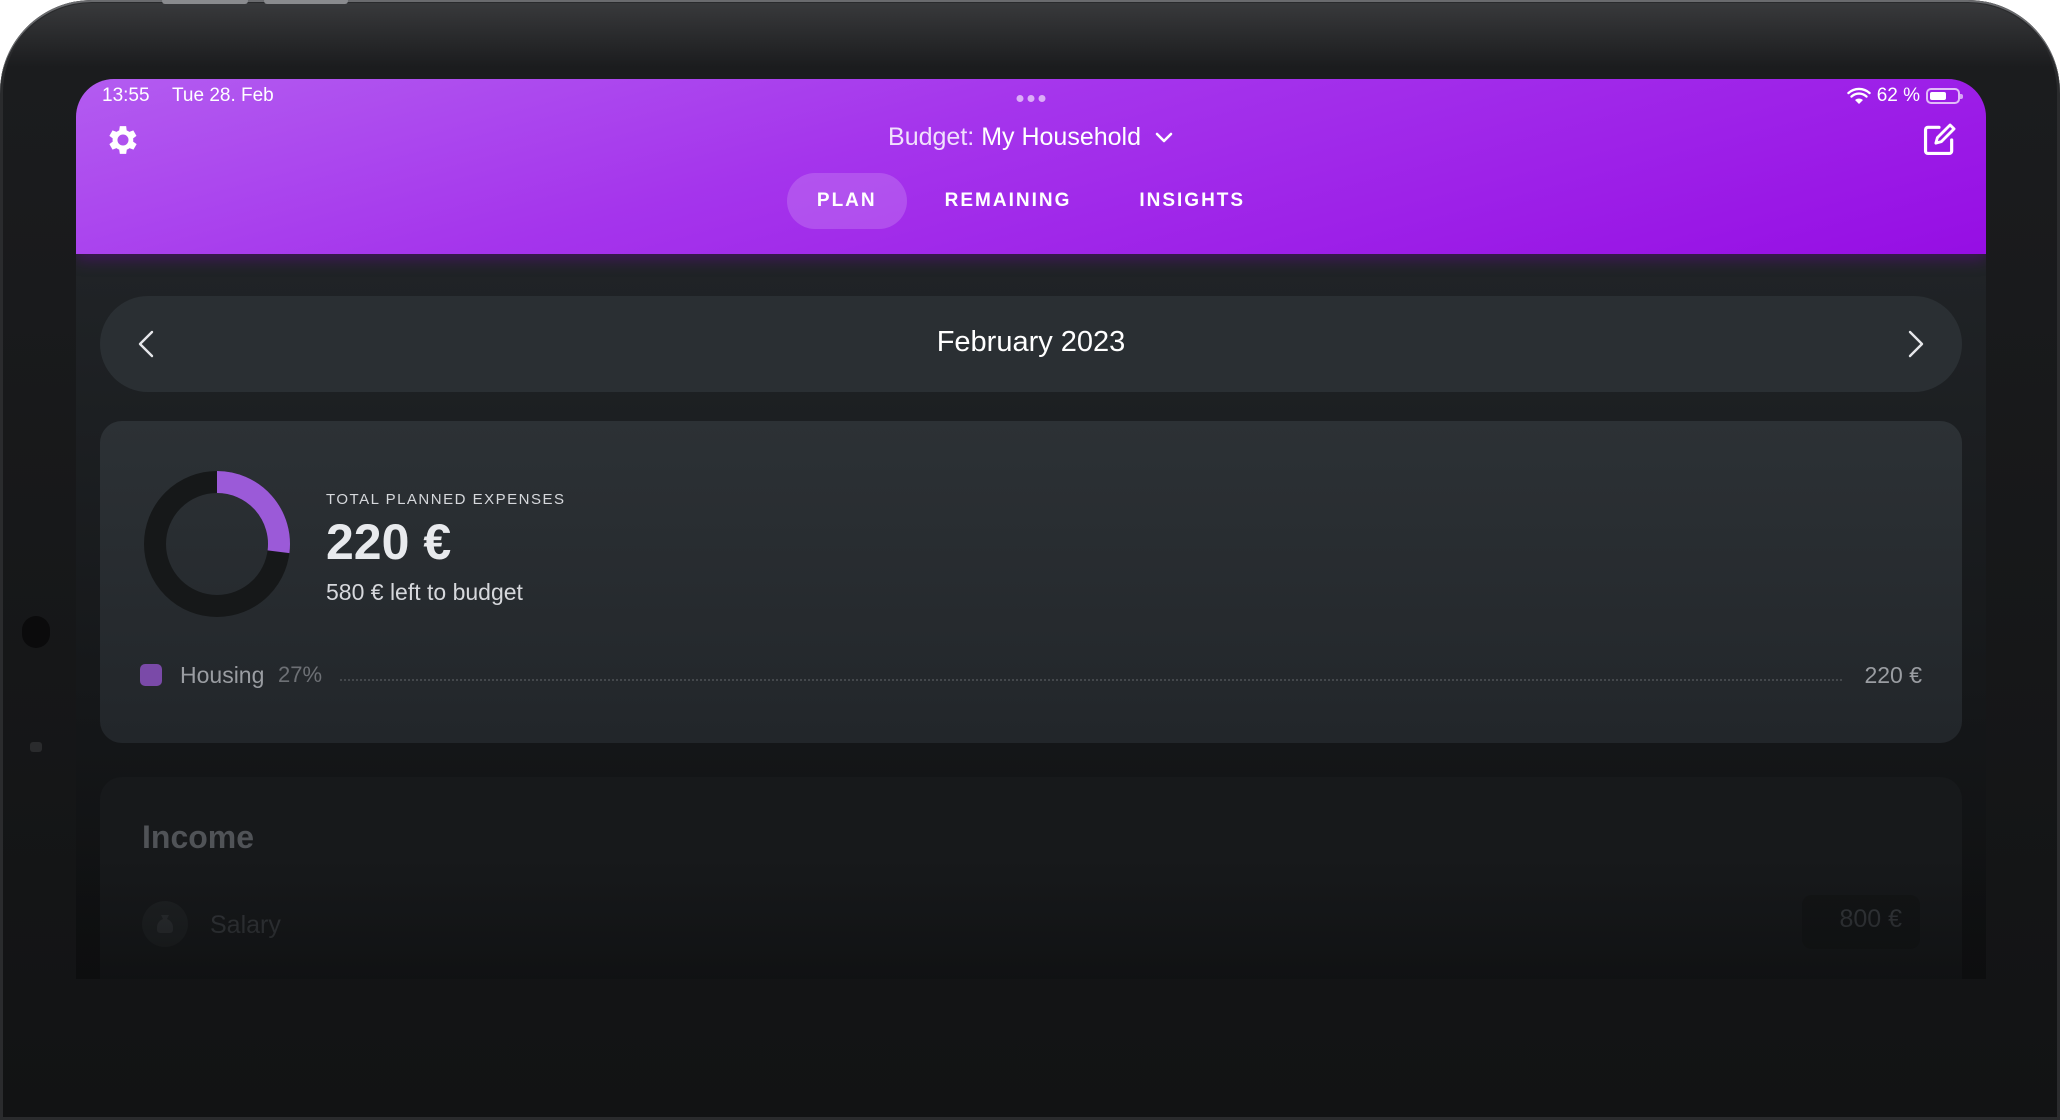  I want to click on income-amount-field: 800 €, so click(1861, 922).